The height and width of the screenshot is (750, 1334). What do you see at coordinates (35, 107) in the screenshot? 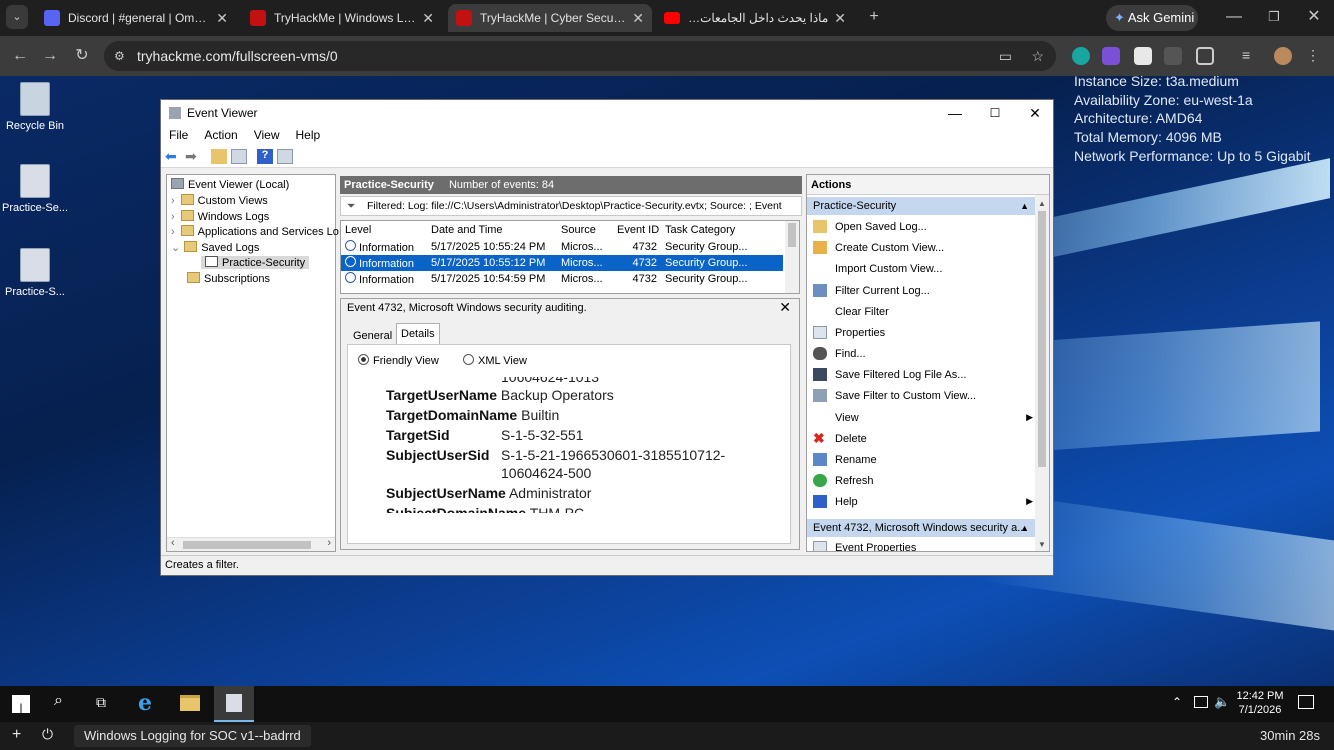
I see `recycle-bin-icon: Recycle Bin` at bounding box center [35, 107].